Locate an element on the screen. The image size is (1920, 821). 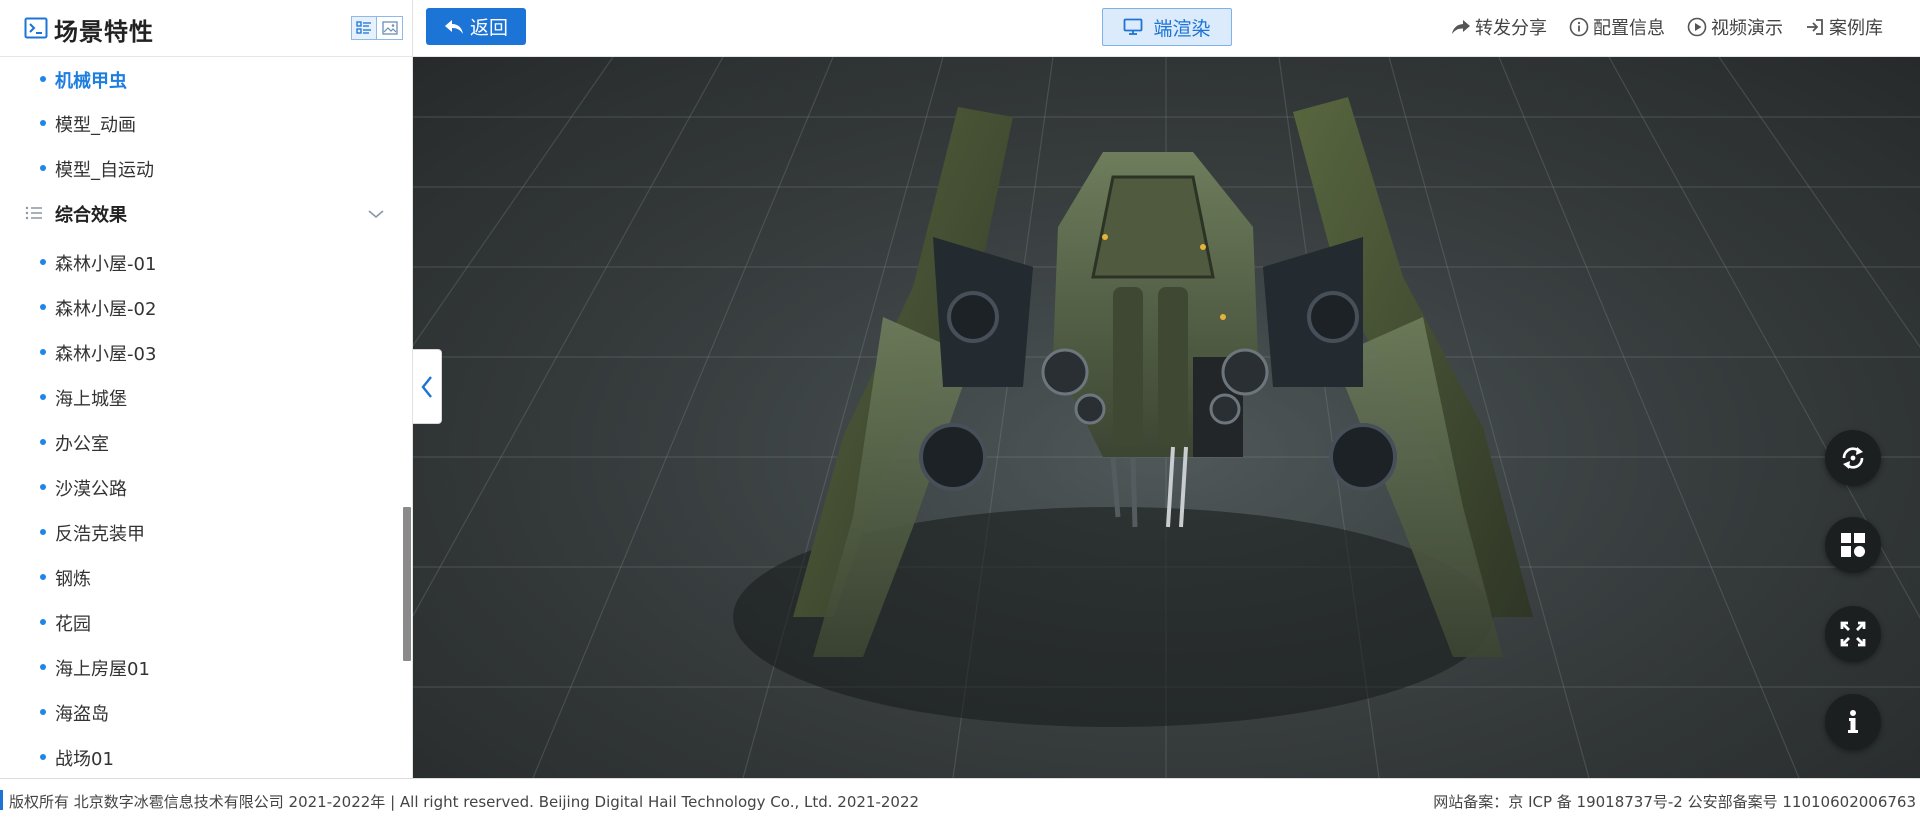
monitor-icon is located at coordinates (1133, 26).